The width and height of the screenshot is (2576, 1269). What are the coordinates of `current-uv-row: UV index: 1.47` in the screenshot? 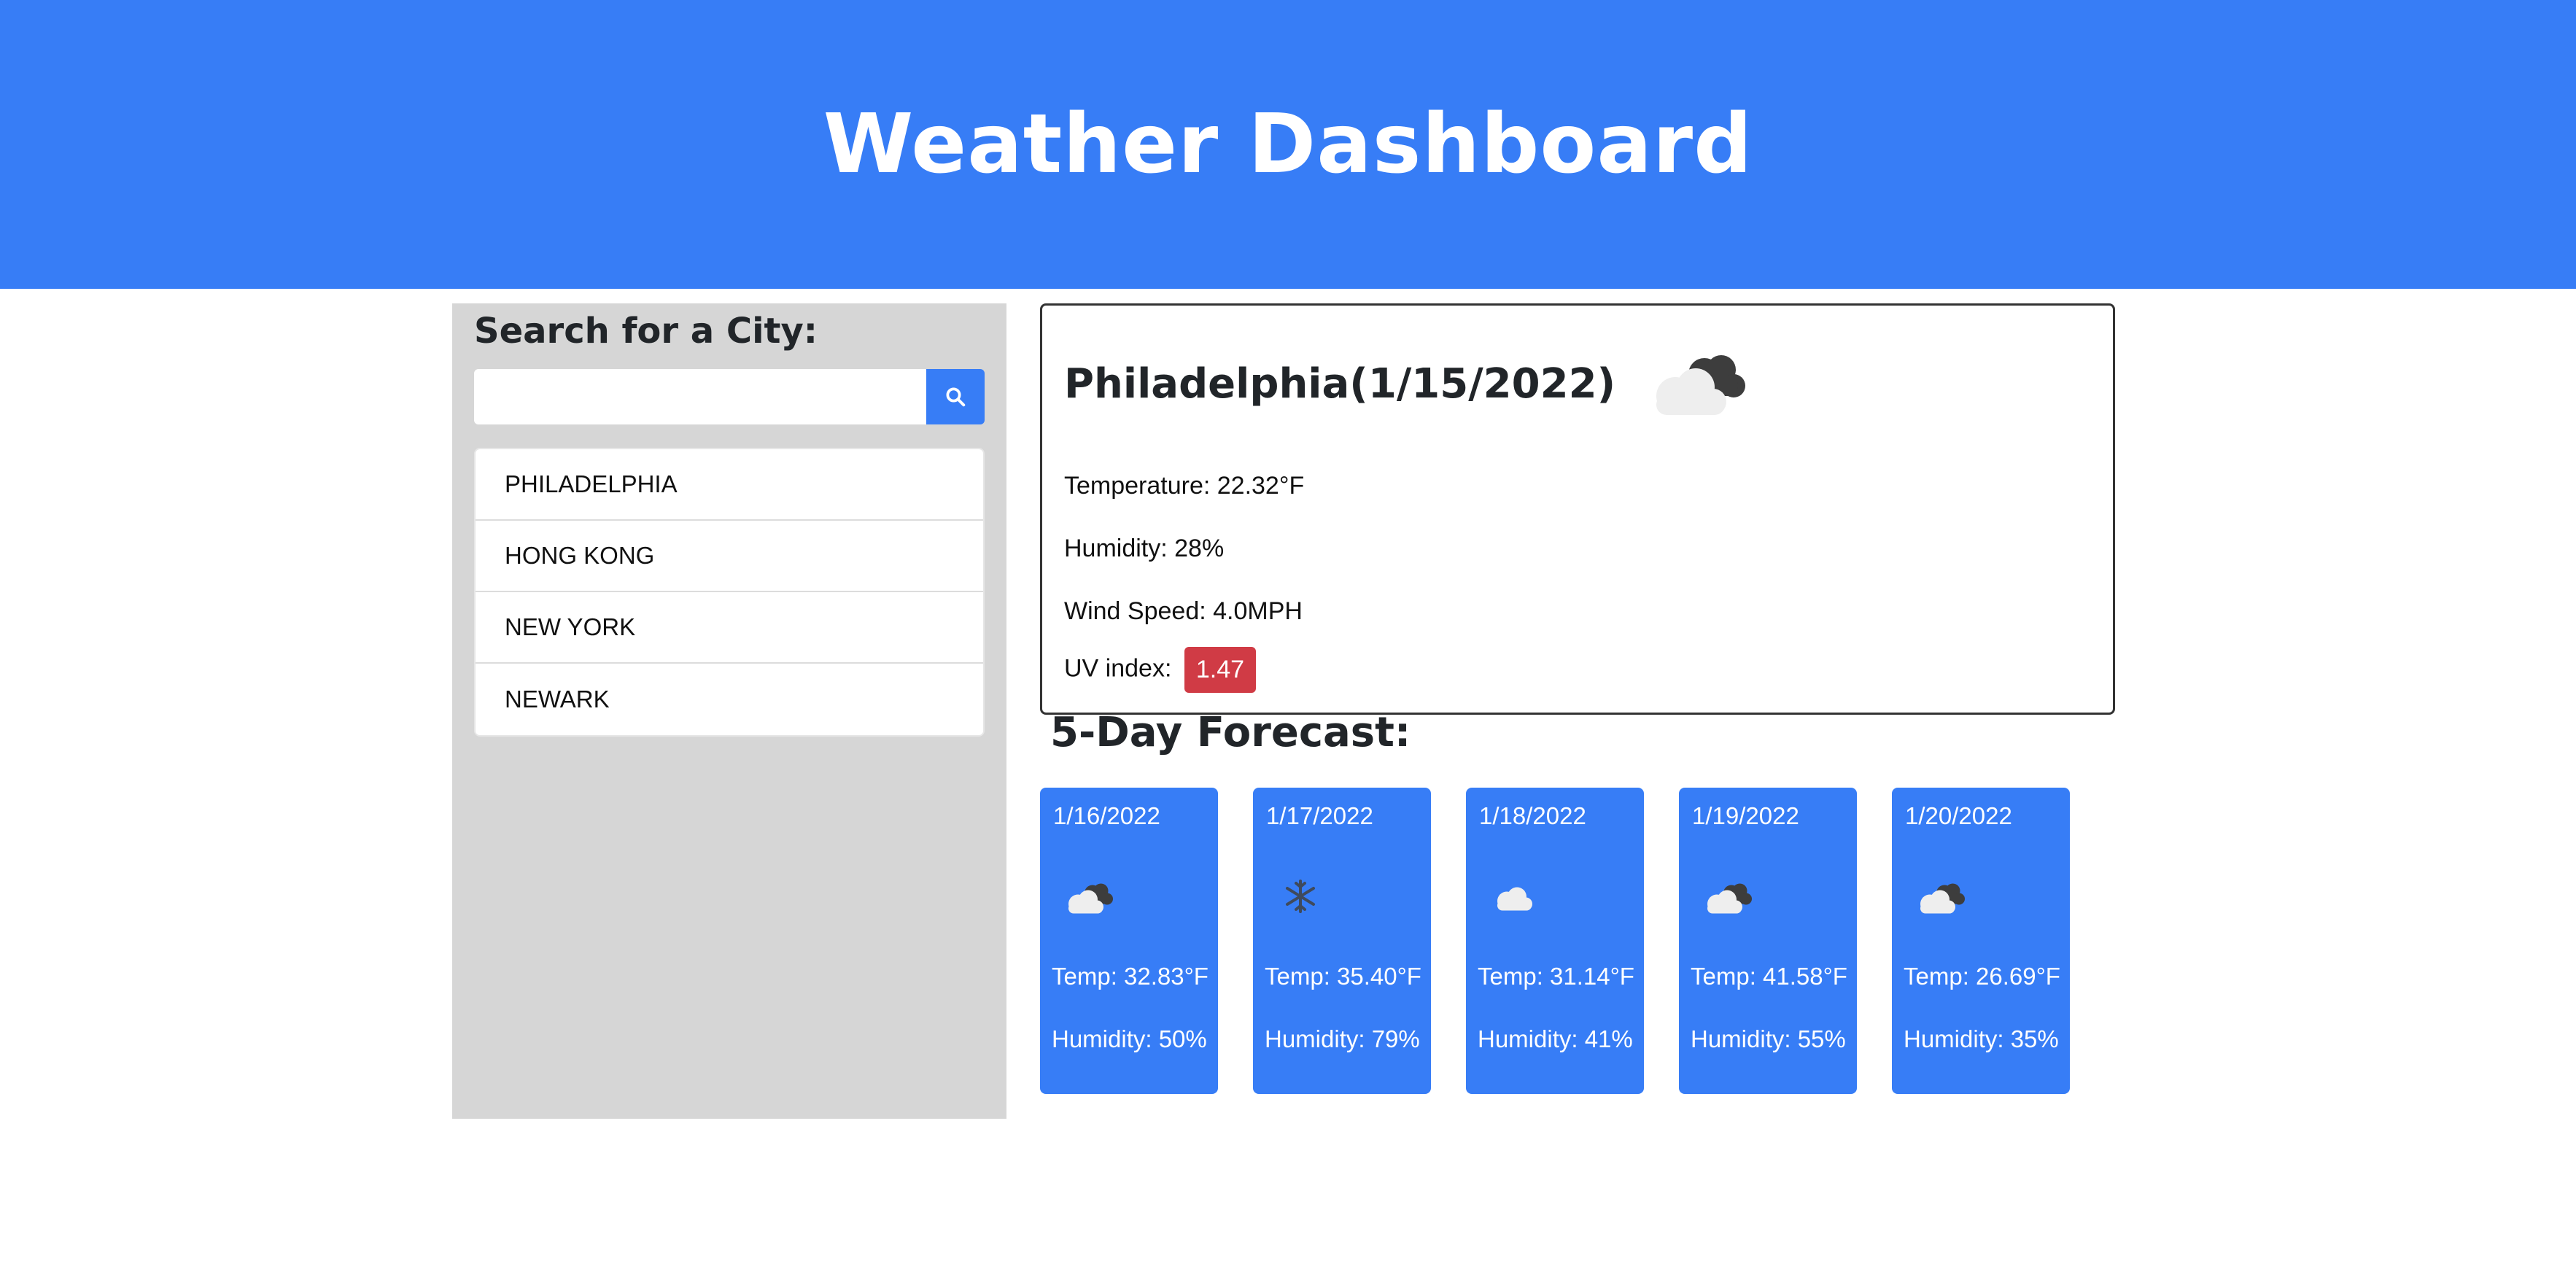 It's located at (1161, 670).